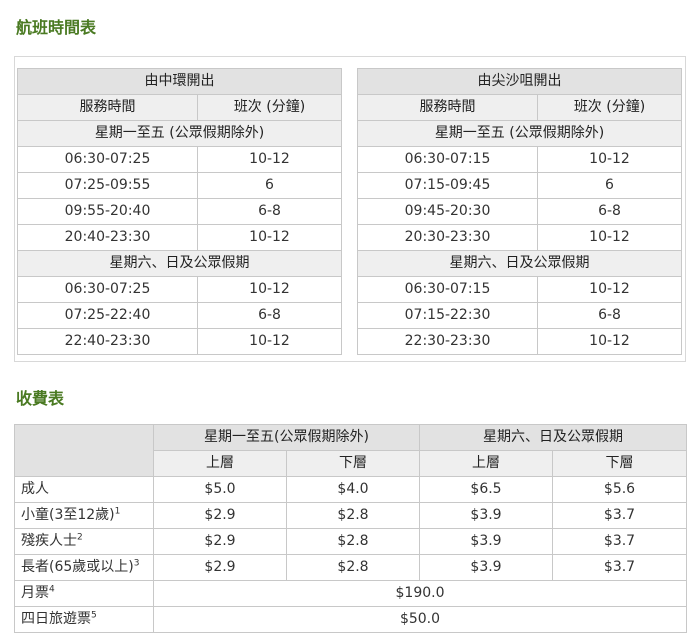 The width and height of the screenshot is (700, 641). I want to click on footnote-marker: 5, so click(94, 615).